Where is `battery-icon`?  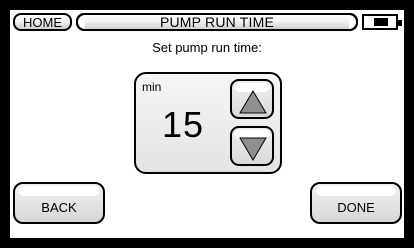
battery-icon is located at coordinates (382, 22).